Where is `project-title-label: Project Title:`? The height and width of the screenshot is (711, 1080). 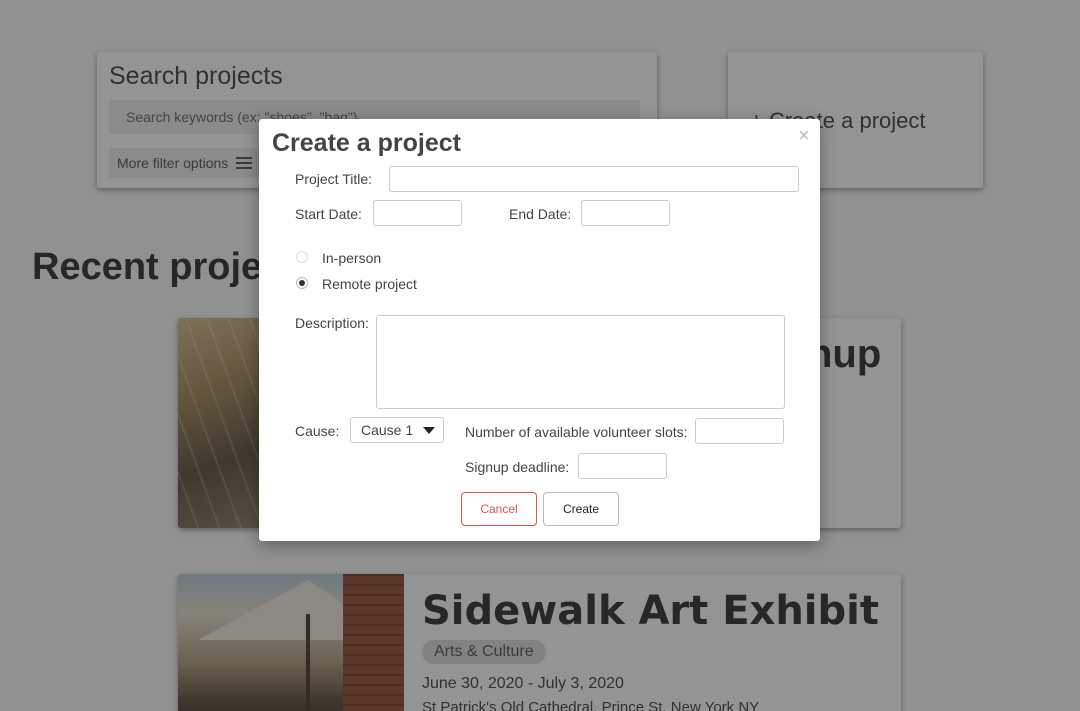
project-title-label: Project Title: is located at coordinates (334, 179).